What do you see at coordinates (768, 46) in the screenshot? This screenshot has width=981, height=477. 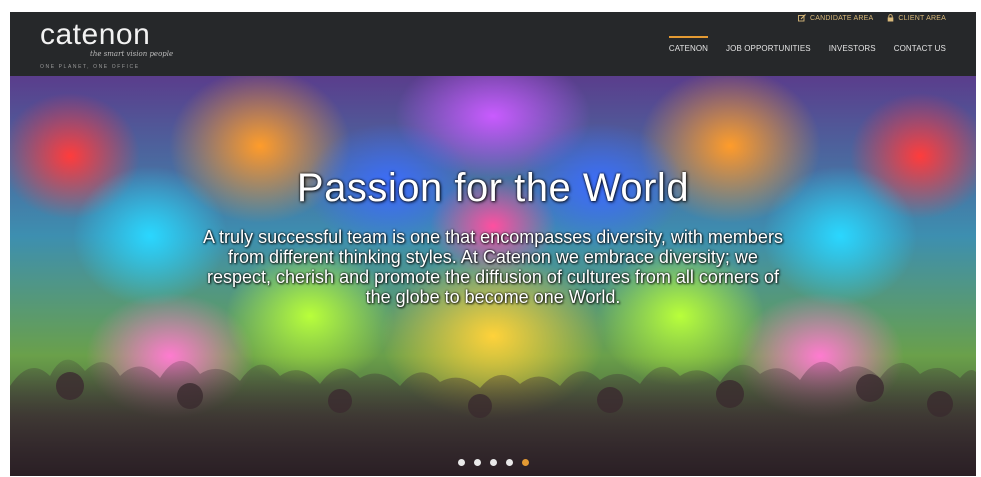 I see `nav-item-job-opportunities: JOB OPPORTUNITIES` at bounding box center [768, 46].